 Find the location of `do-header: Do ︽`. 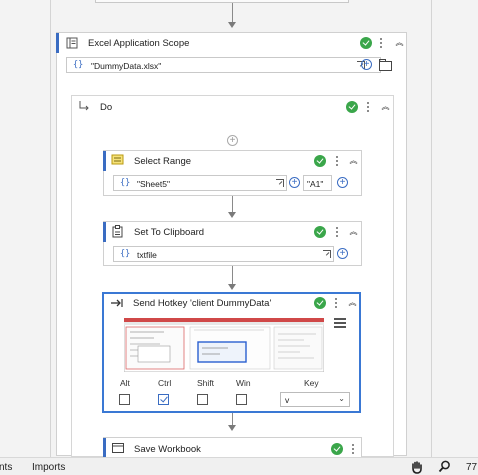

do-header: Do ︽ is located at coordinates (232, 107).